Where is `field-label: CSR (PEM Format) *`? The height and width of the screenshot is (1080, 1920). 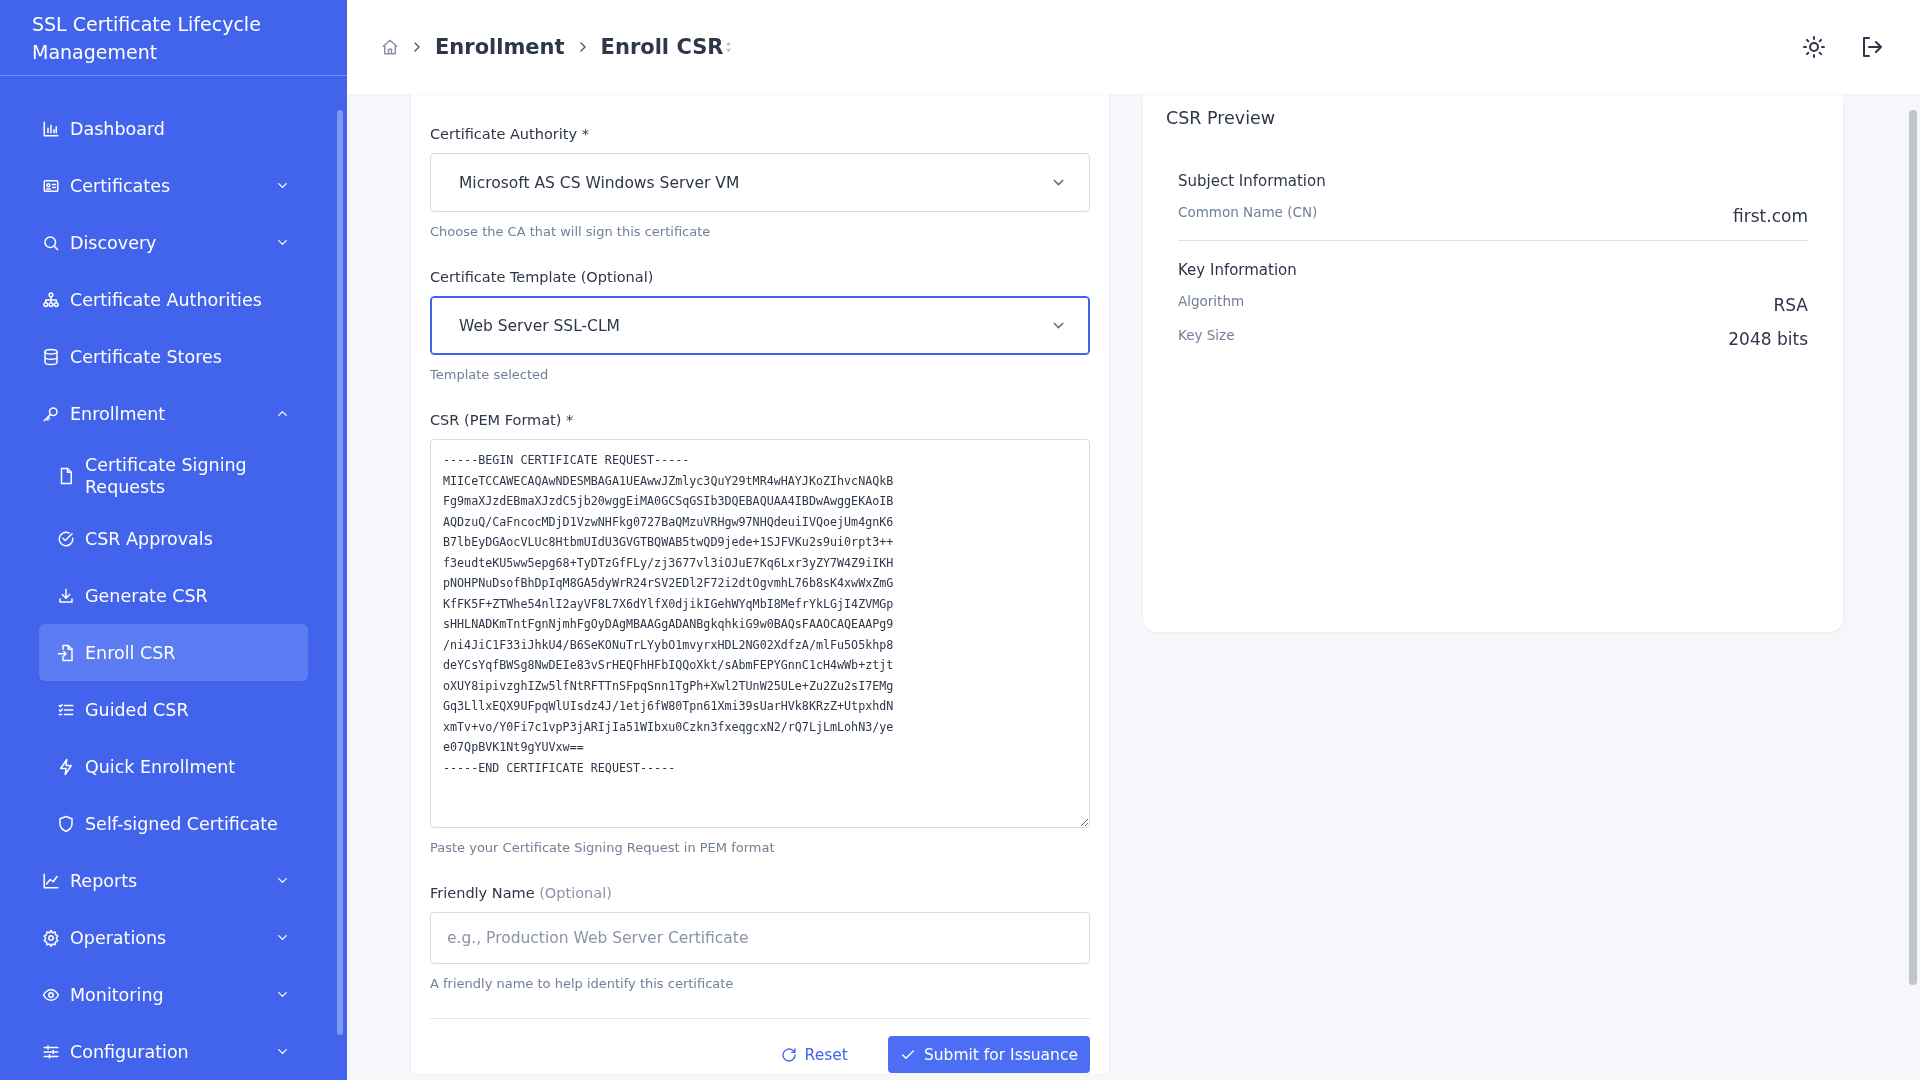
field-label: CSR (PEM Format) * is located at coordinates (502, 420).